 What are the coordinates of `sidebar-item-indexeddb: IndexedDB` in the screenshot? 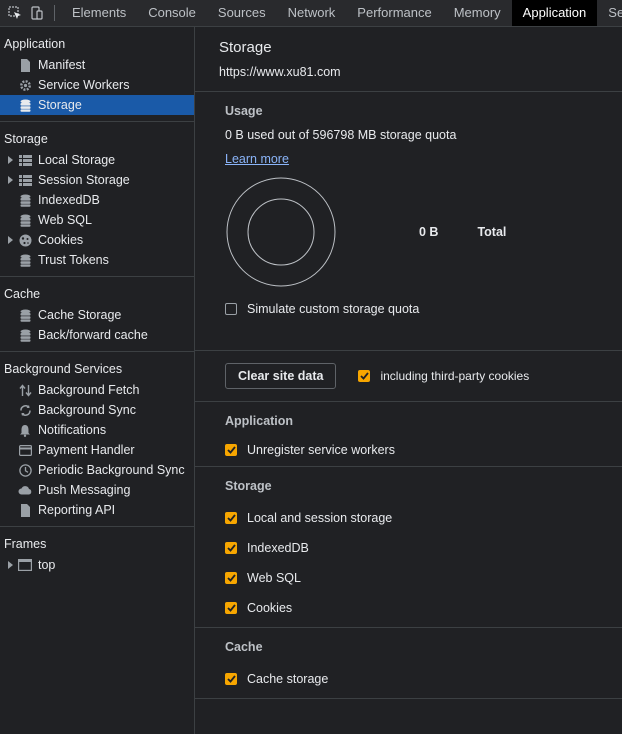 It's located at (97, 200).